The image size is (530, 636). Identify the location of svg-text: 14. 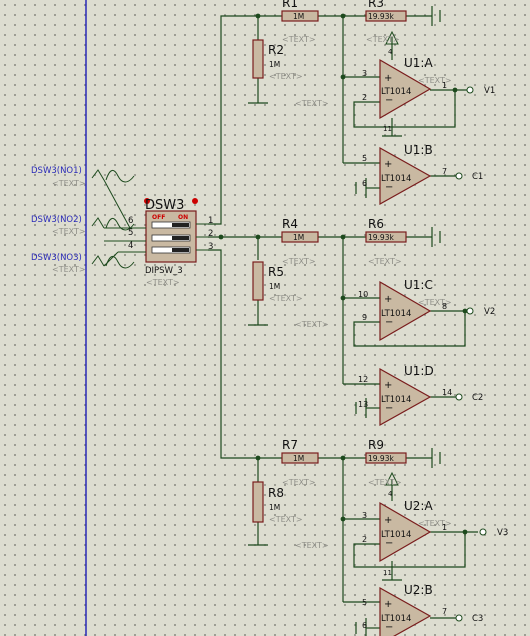
(447, 392).